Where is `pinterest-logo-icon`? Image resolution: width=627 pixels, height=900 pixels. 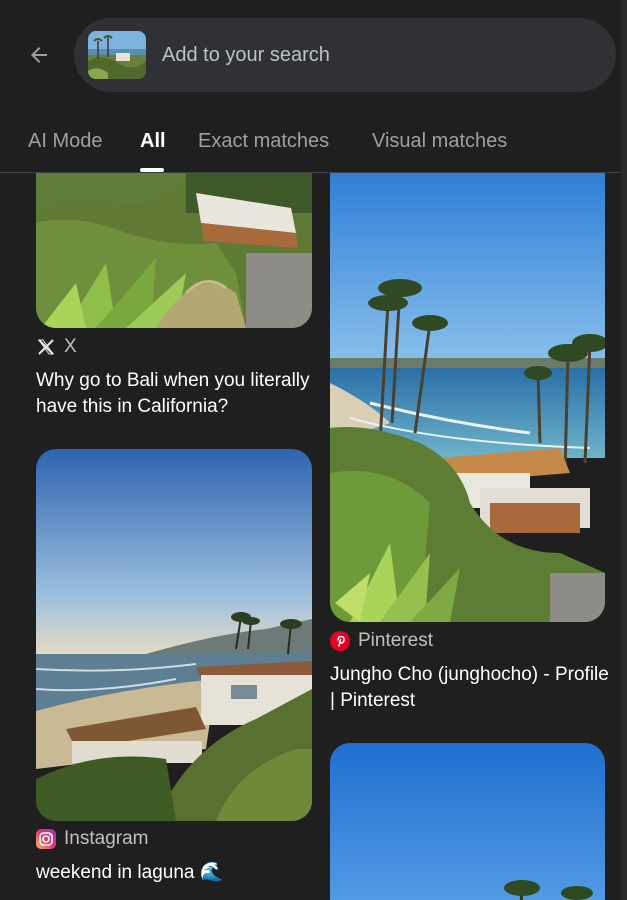
pinterest-logo-icon is located at coordinates (340, 641).